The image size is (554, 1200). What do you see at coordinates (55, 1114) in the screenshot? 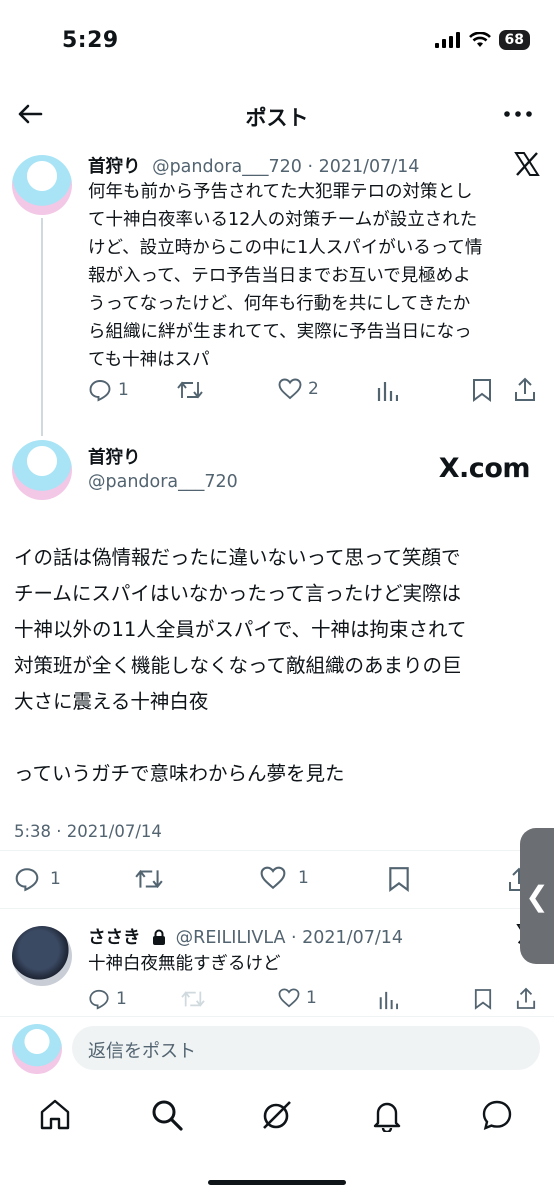
I see `home-icon` at bounding box center [55, 1114].